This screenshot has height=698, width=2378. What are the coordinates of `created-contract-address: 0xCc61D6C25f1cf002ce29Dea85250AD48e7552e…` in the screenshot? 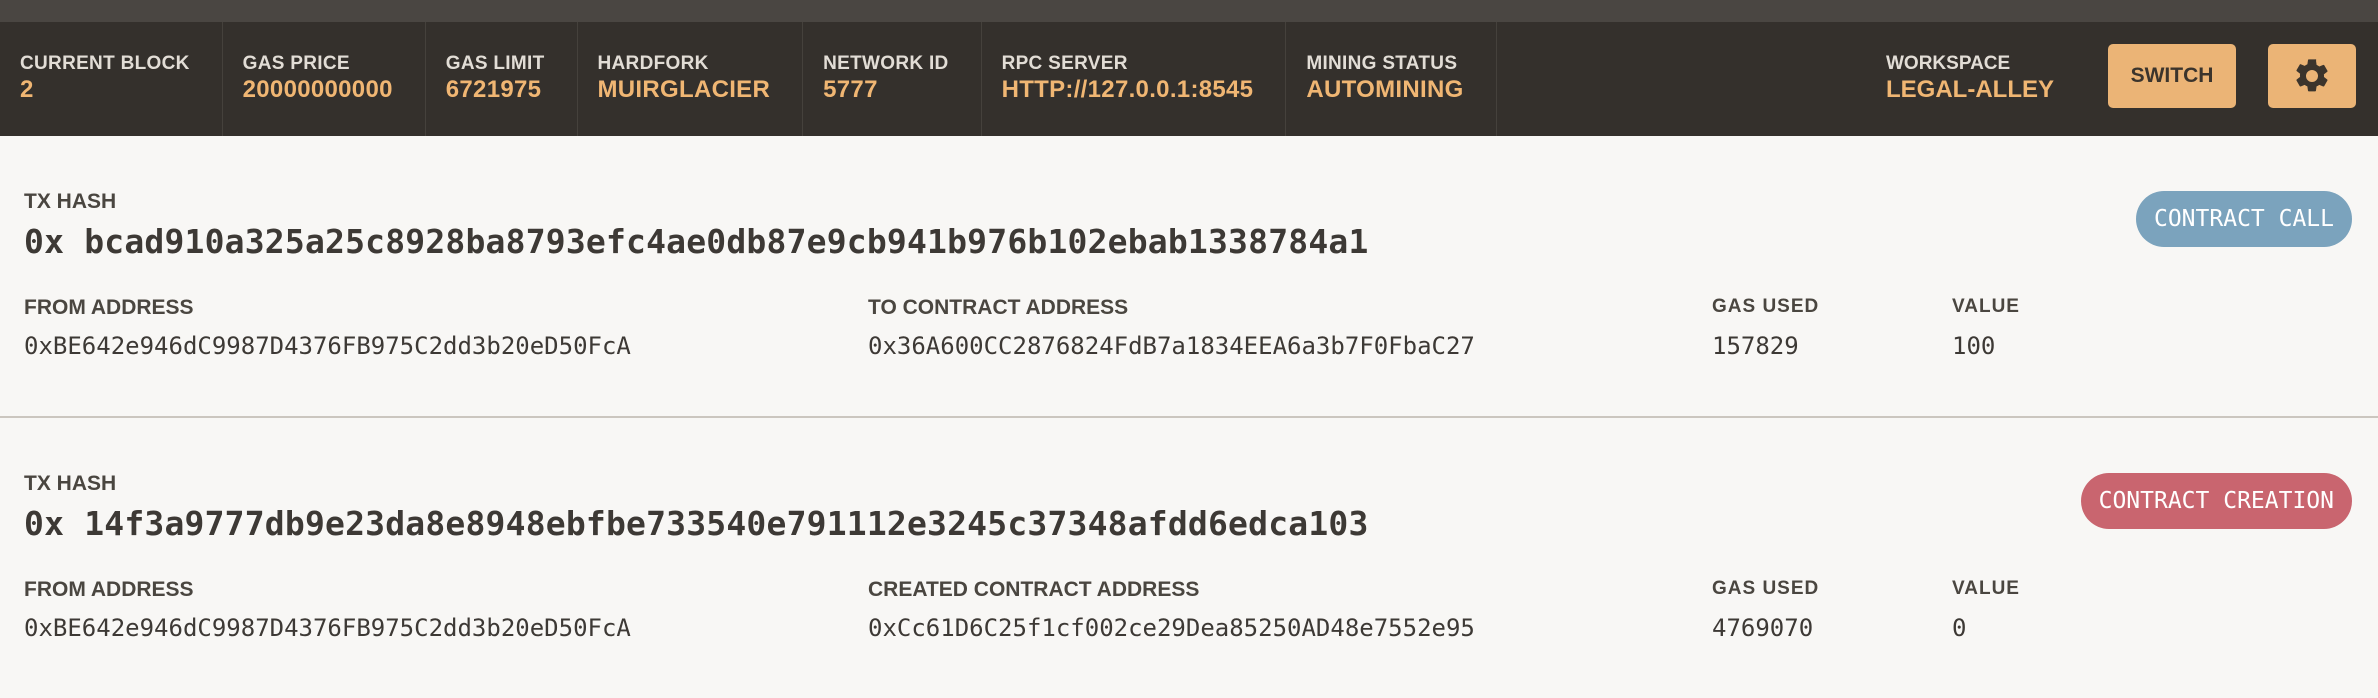 It's located at (1171, 628).